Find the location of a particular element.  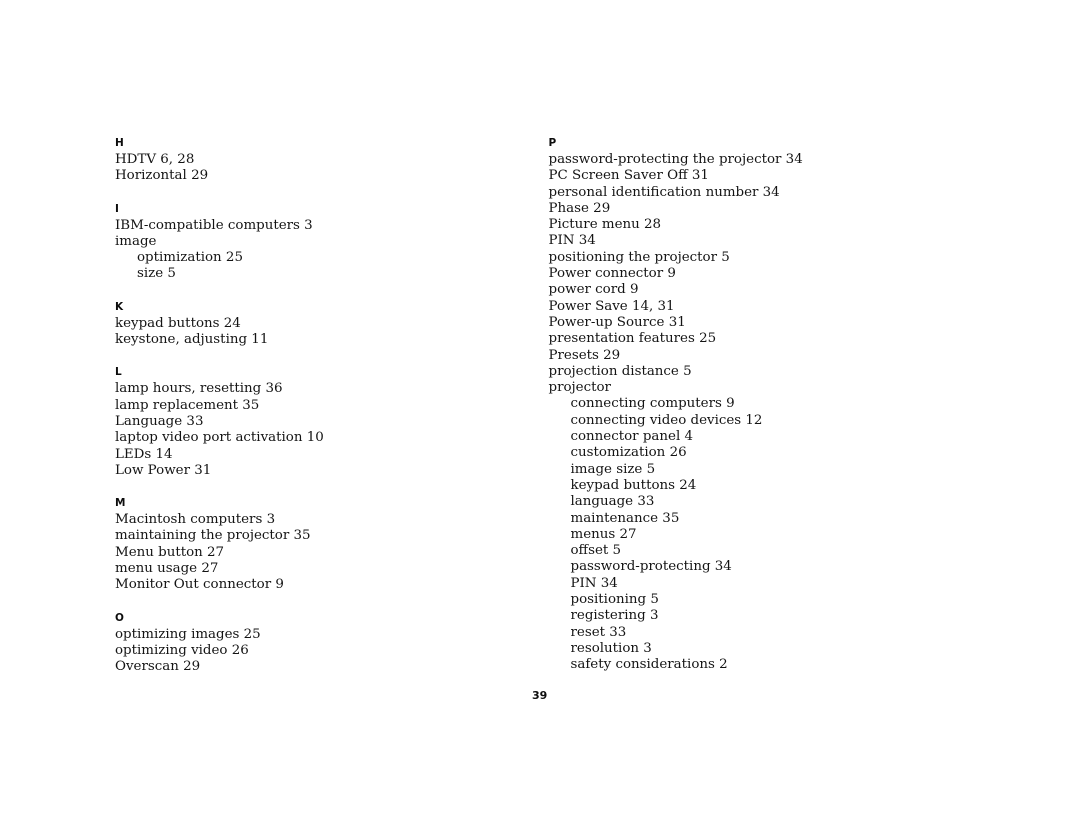

index-entry: Menu button 27 is located at coordinates (170, 552).